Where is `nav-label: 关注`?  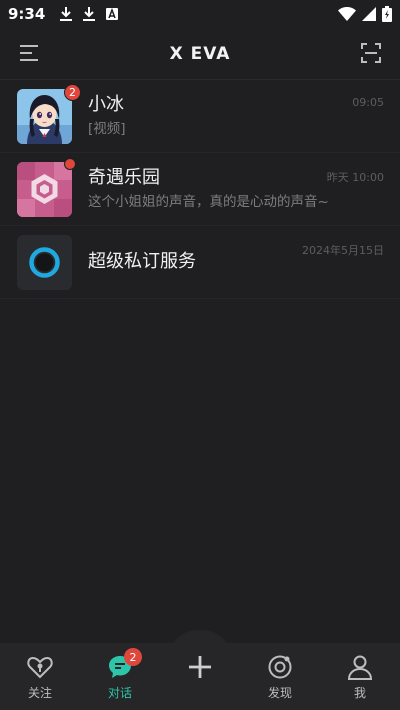
nav-label: 关注 is located at coordinates (39, 693).